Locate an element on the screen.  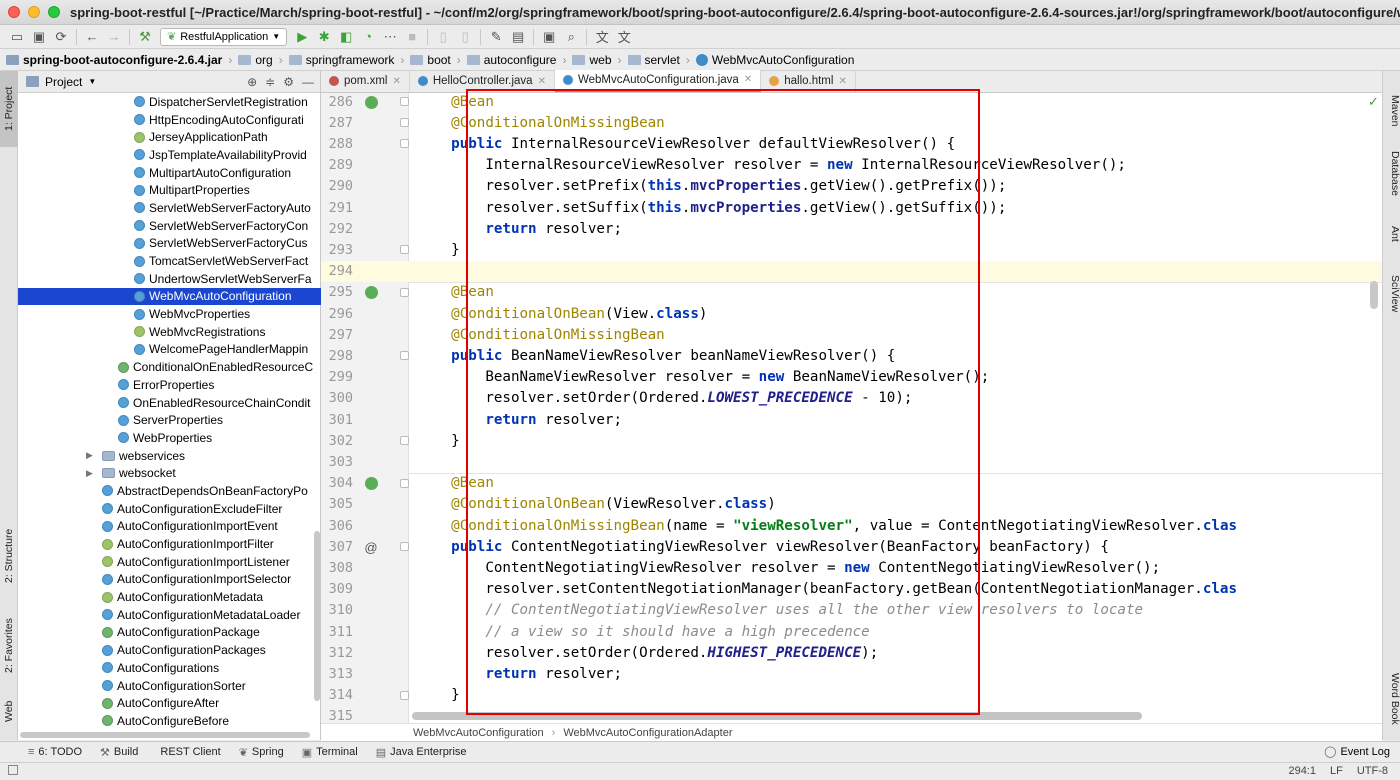
translate-popup-icon: 文 is located at coordinates (624, 37).